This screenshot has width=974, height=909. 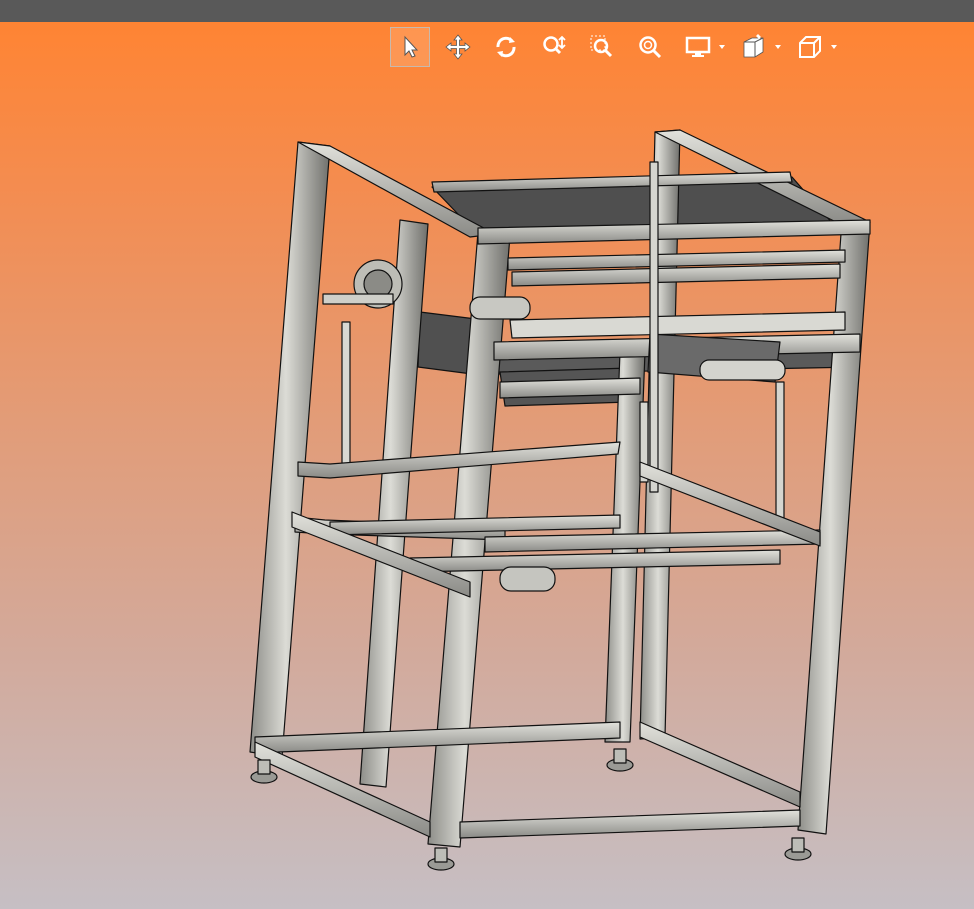 I want to click on section-view-tool-button, so click(x=754, y=47).